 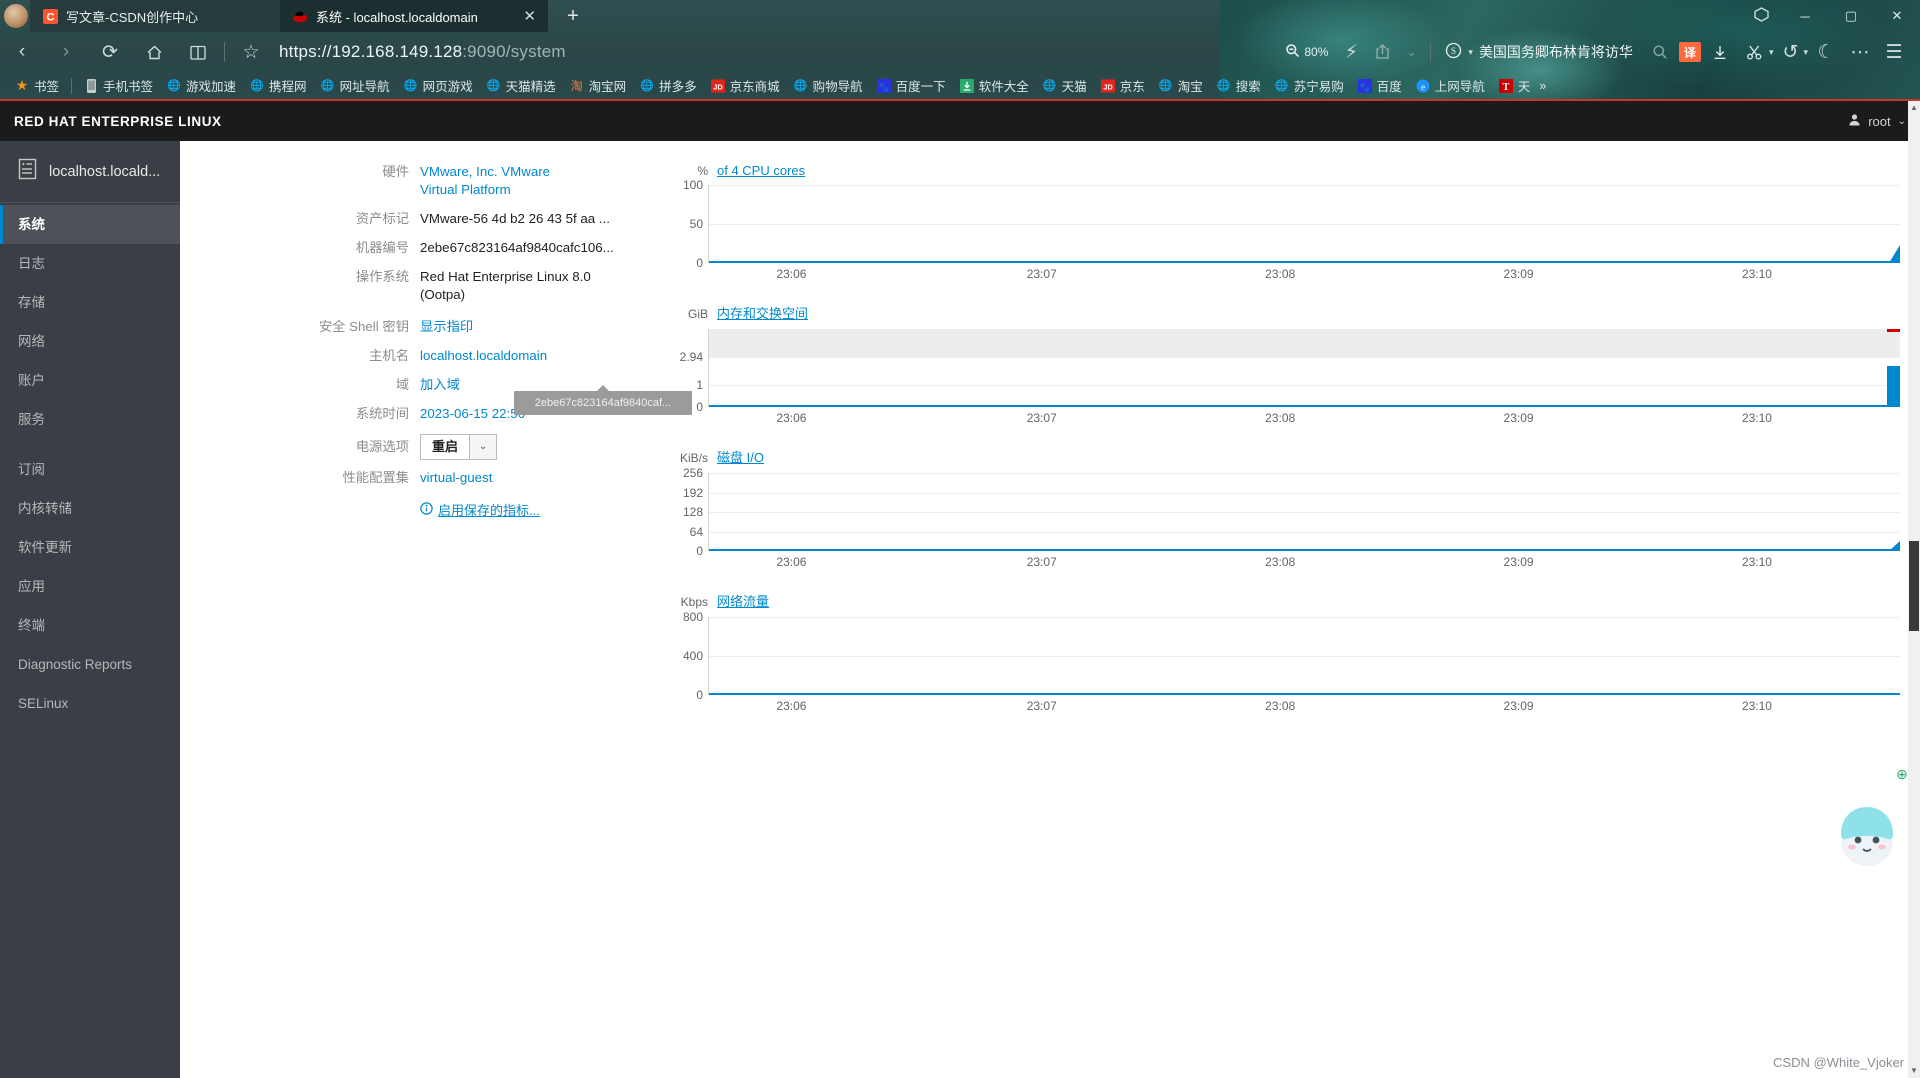 What do you see at coordinates (456, 477) in the screenshot?
I see `performance-profile-link: virtual-guest` at bounding box center [456, 477].